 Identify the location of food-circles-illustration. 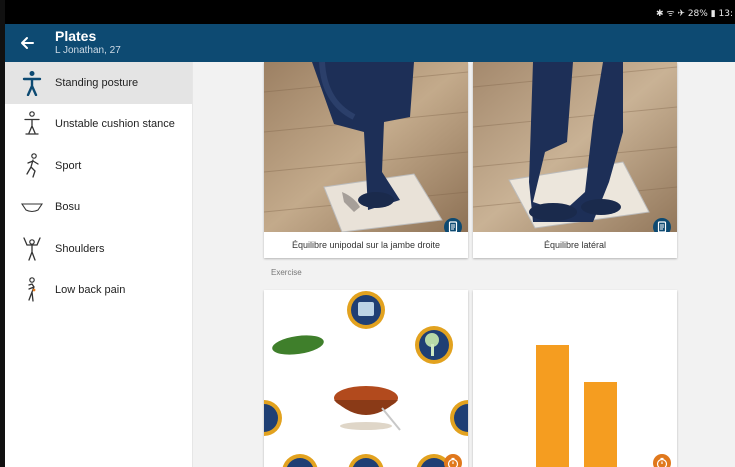
(366, 378).